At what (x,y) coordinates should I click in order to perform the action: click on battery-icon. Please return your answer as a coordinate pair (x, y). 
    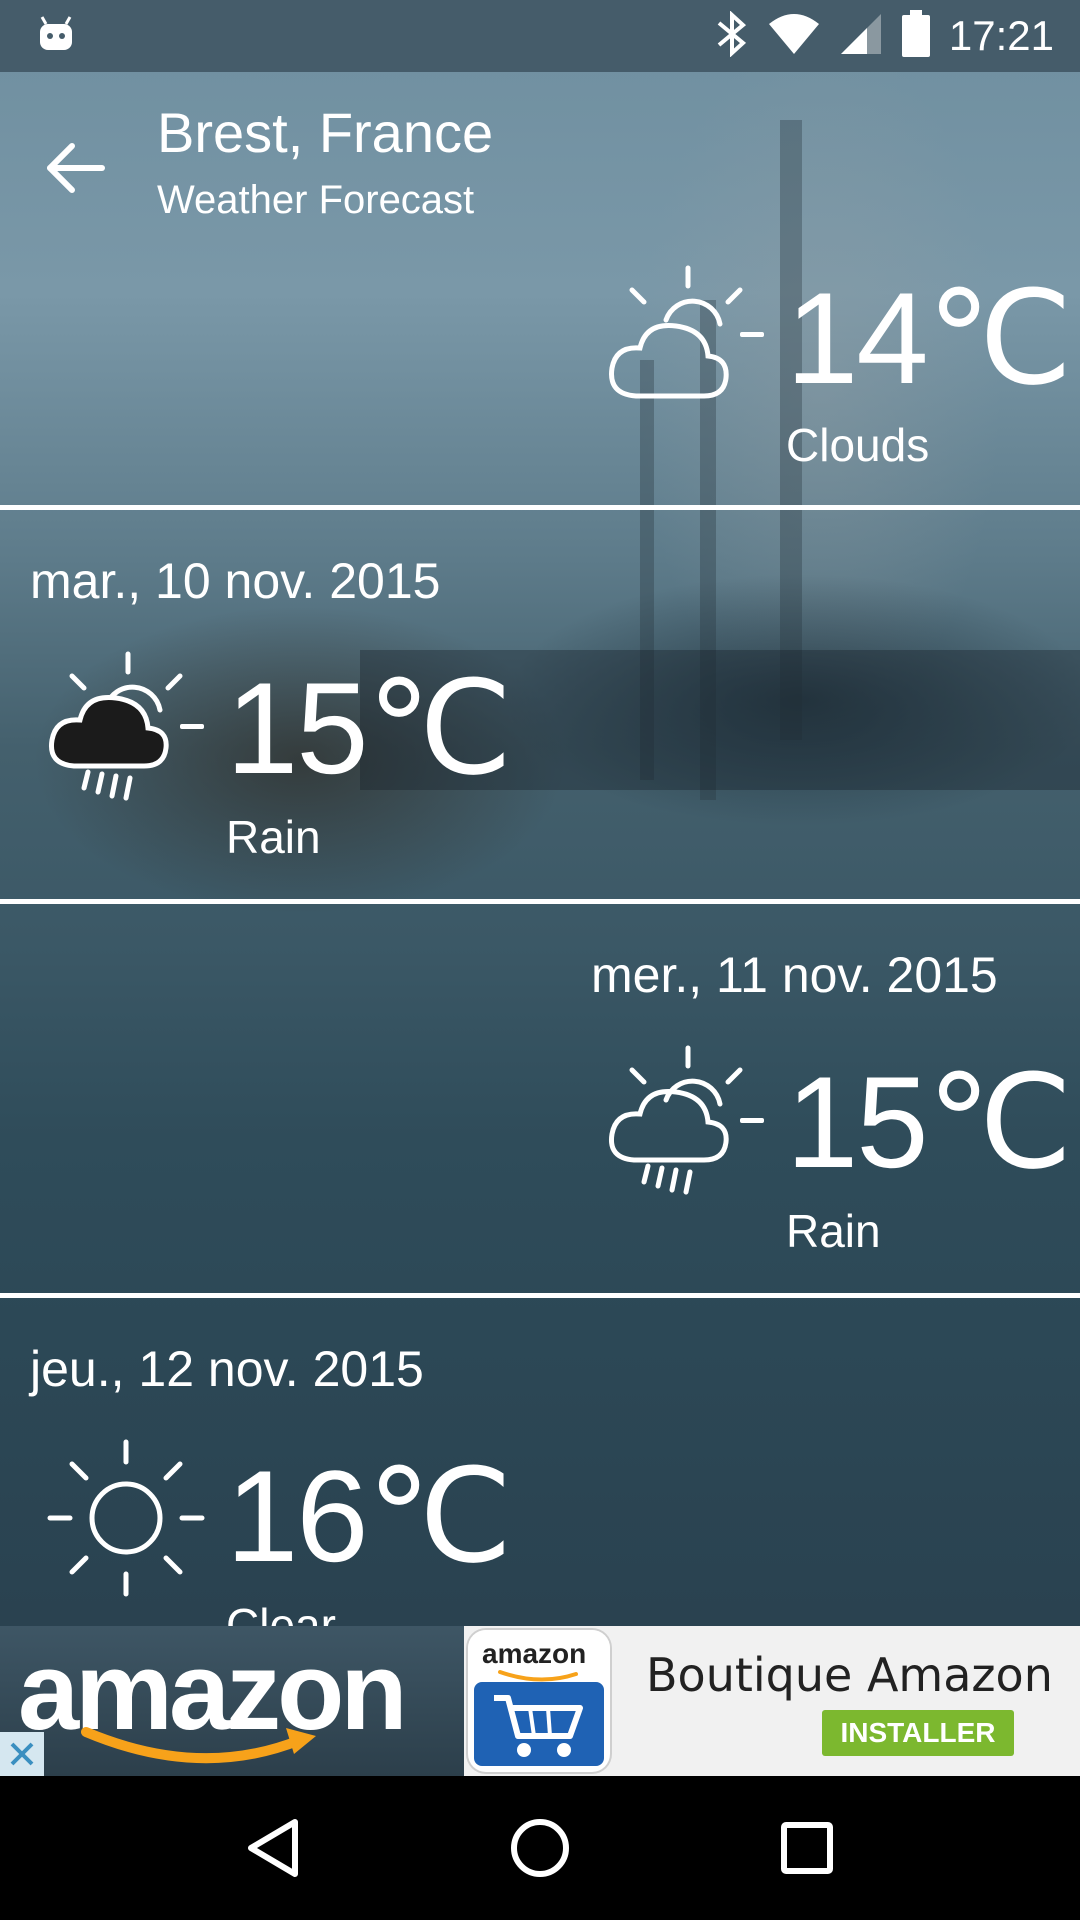
    Looking at the image, I should click on (916, 36).